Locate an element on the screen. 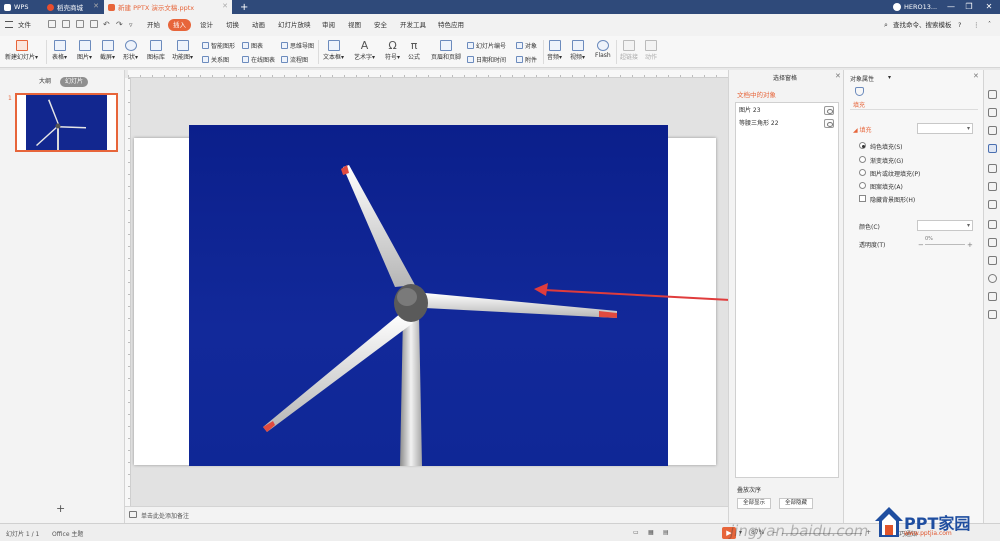  download-icon is located at coordinates (992, 278).